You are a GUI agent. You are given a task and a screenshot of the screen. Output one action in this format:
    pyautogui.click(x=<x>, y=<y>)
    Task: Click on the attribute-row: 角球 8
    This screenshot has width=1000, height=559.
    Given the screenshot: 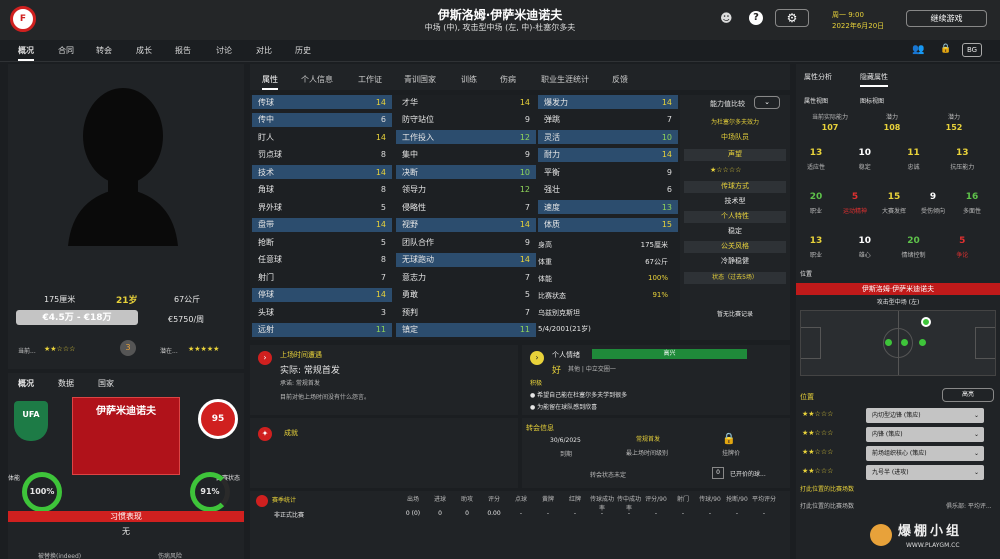 What is the action you would take?
    pyautogui.click(x=322, y=190)
    